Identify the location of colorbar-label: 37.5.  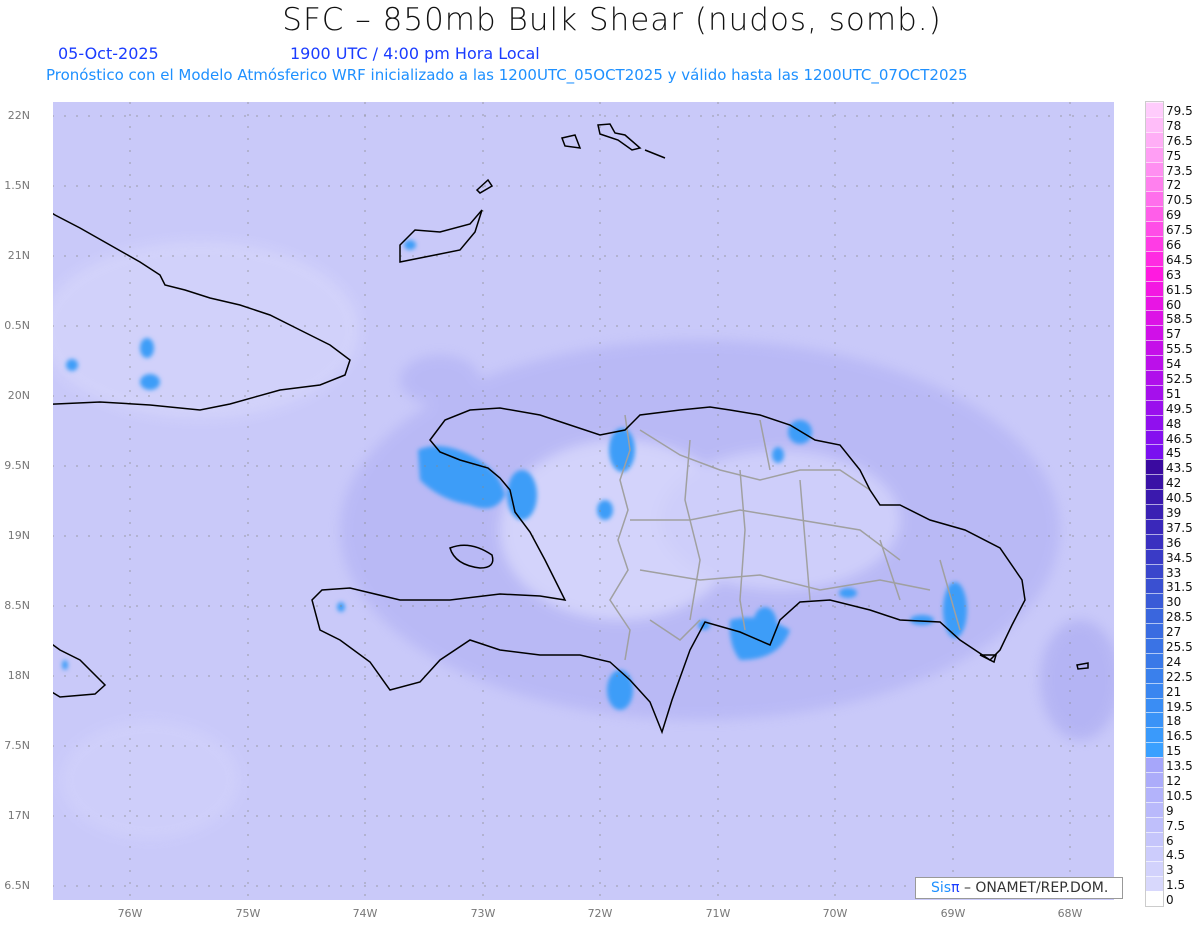
(1179, 527).